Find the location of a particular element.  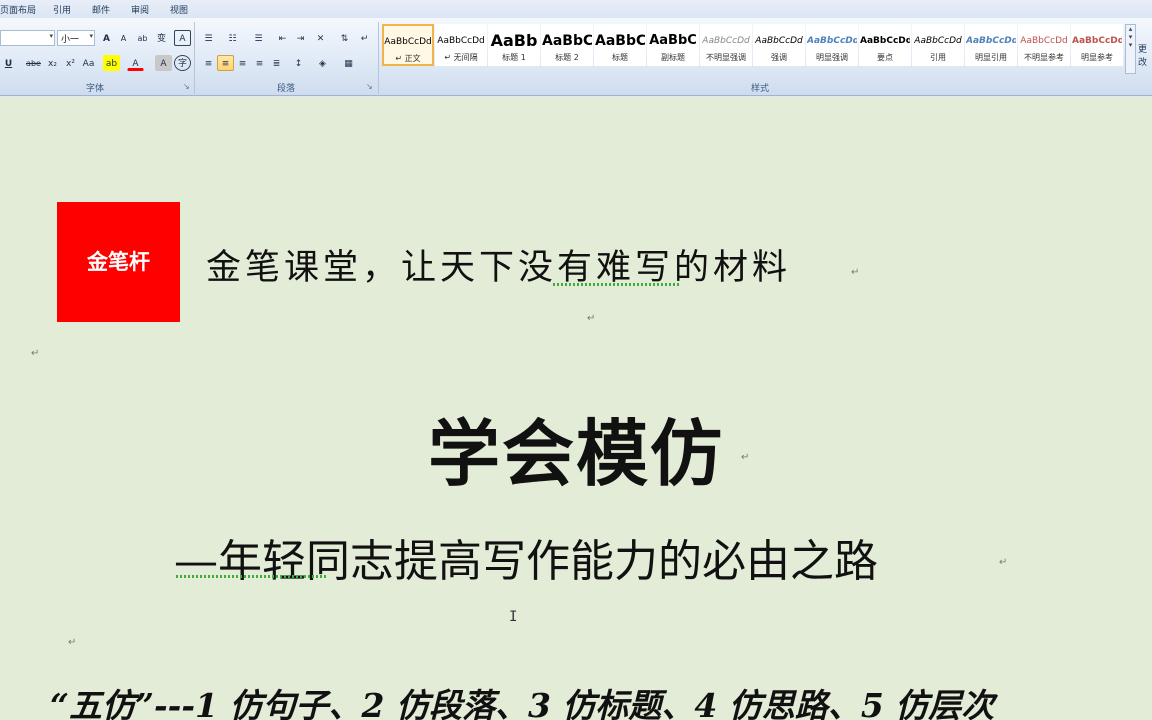

gallery-scrollbar: ▴ ▾ ▾ is located at coordinates (1130, 49).